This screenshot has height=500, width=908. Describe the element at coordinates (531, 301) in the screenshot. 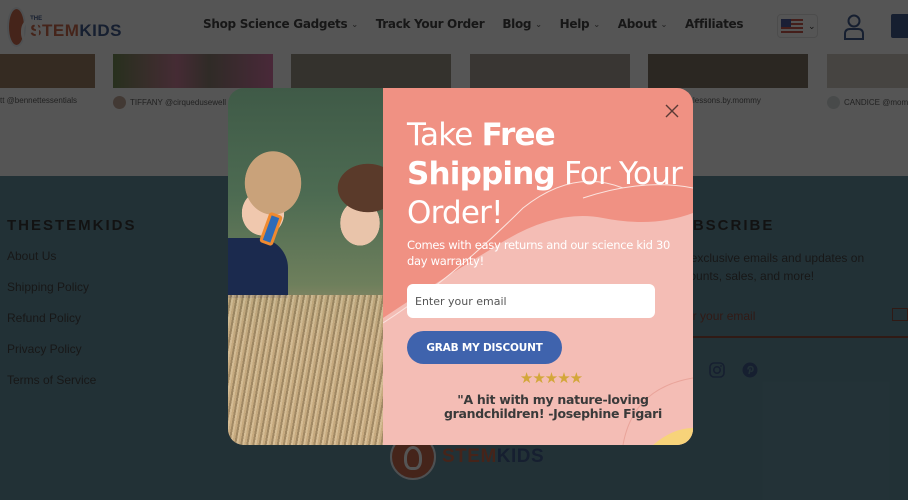

I see `popup-email-input` at that location.